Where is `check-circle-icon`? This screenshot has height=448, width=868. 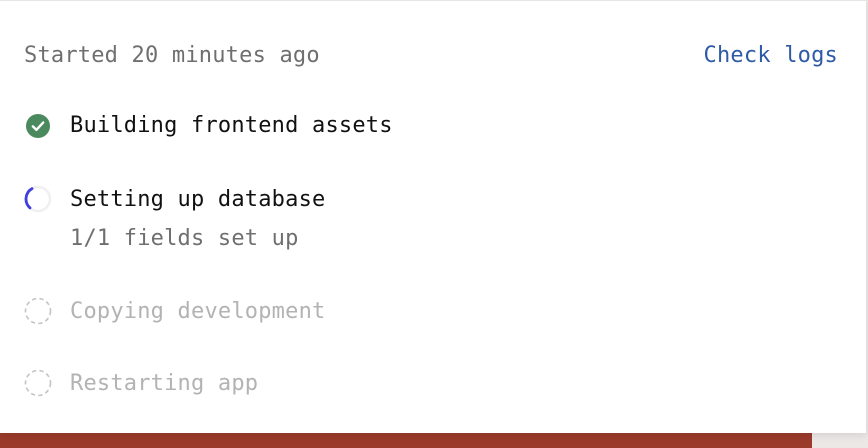 check-circle-icon is located at coordinates (38, 125).